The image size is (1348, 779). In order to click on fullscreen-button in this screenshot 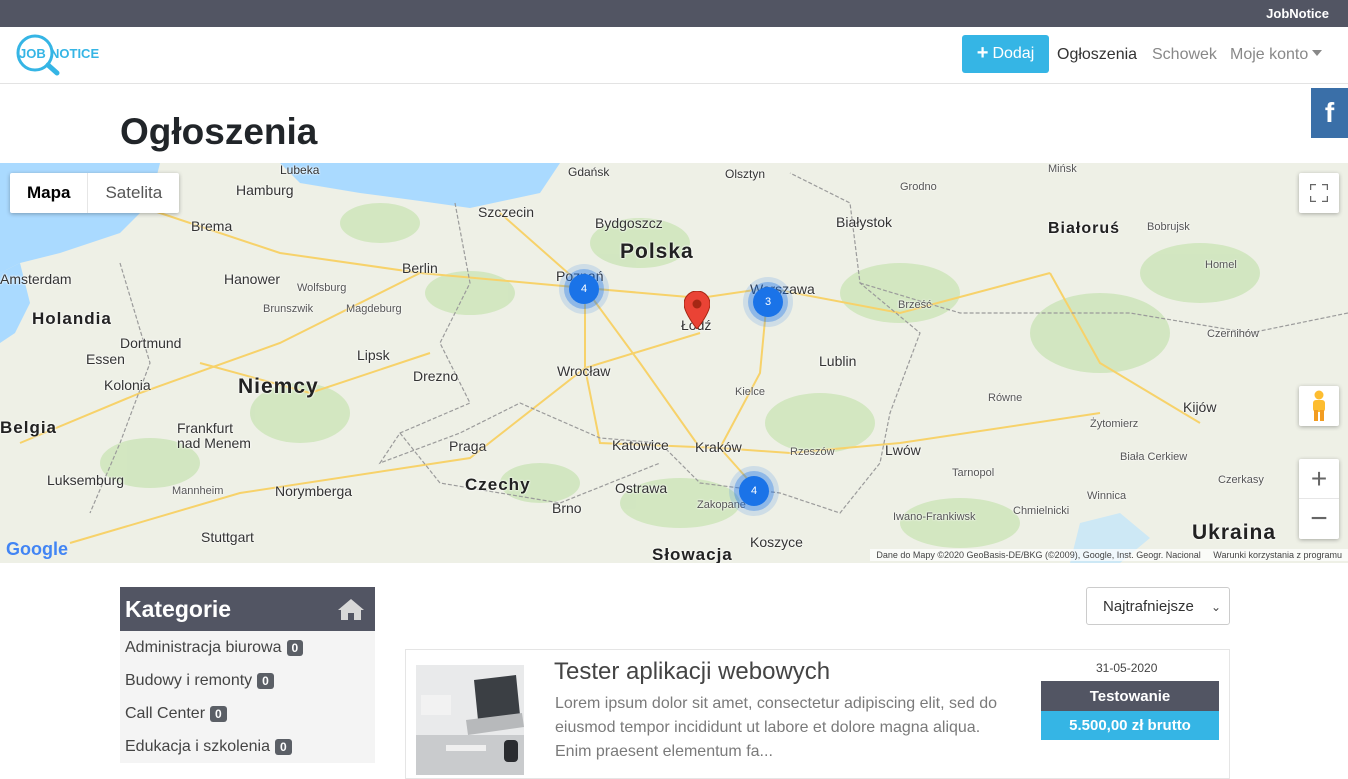, I will do `click(1319, 193)`.